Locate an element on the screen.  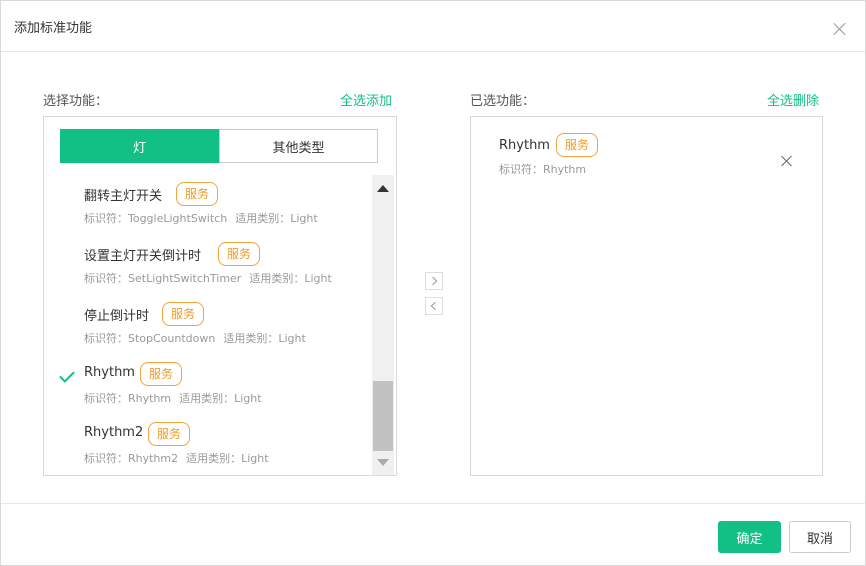
function-meta: 标识符：SetLightSwitchTimer 适用类别：Light is located at coordinates (212, 278).